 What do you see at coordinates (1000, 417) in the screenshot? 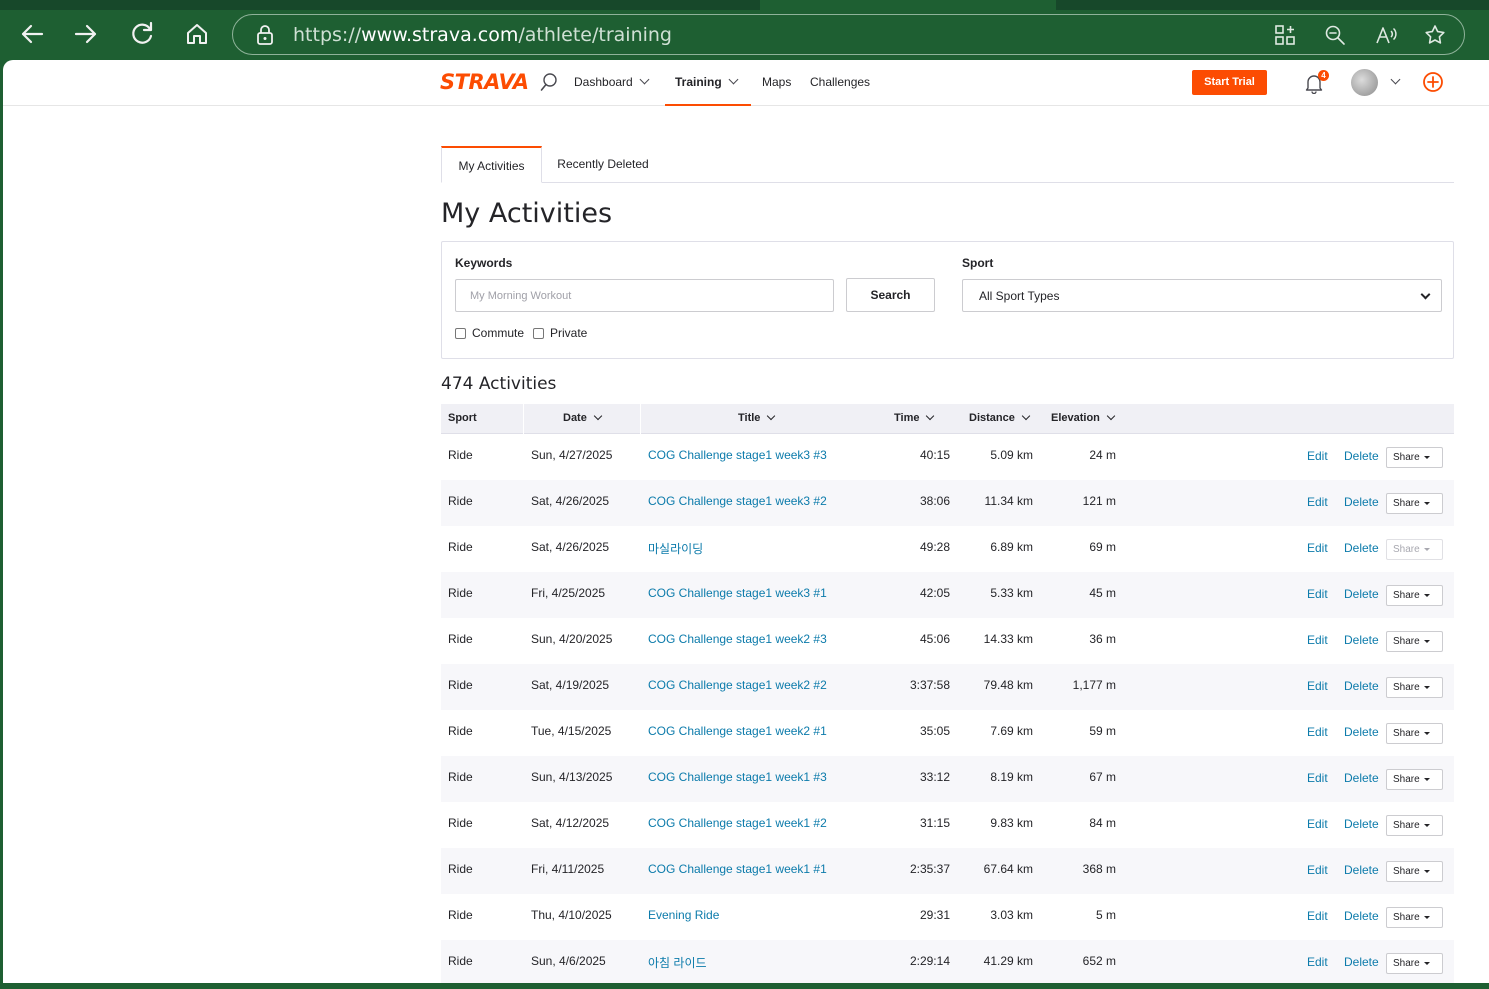
I see `col-distance: Distance` at bounding box center [1000, 417].